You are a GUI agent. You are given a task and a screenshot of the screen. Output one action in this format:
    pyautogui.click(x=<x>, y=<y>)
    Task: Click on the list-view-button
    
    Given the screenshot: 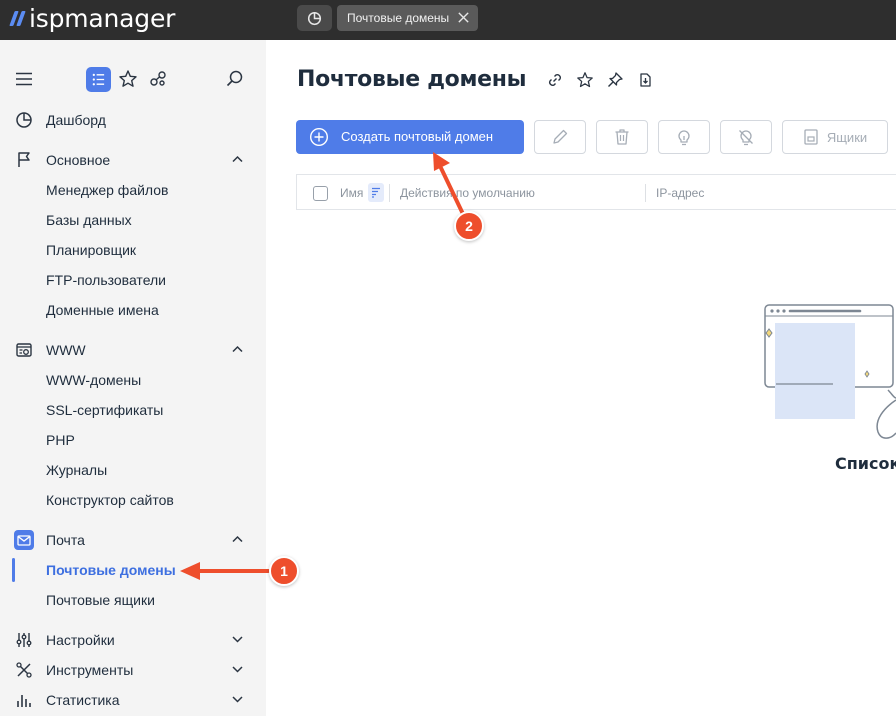 What is the action you would take?
    pyautogui.click(x=98, y=79)
    